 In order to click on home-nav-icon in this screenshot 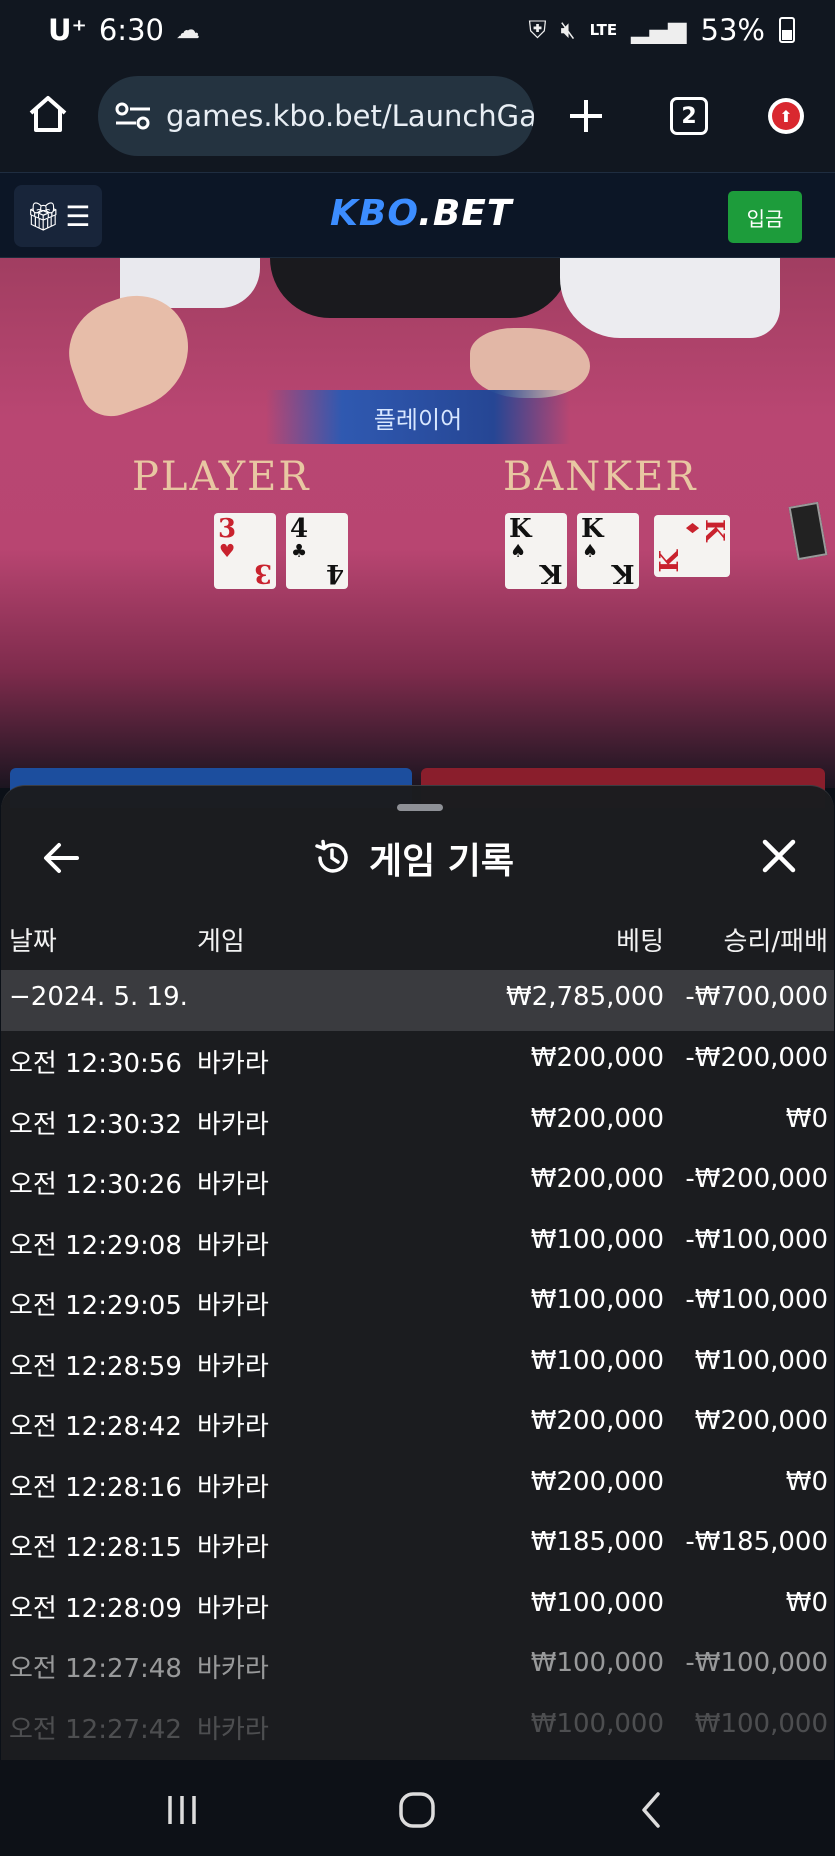, I will do `click(417, 1810)`.